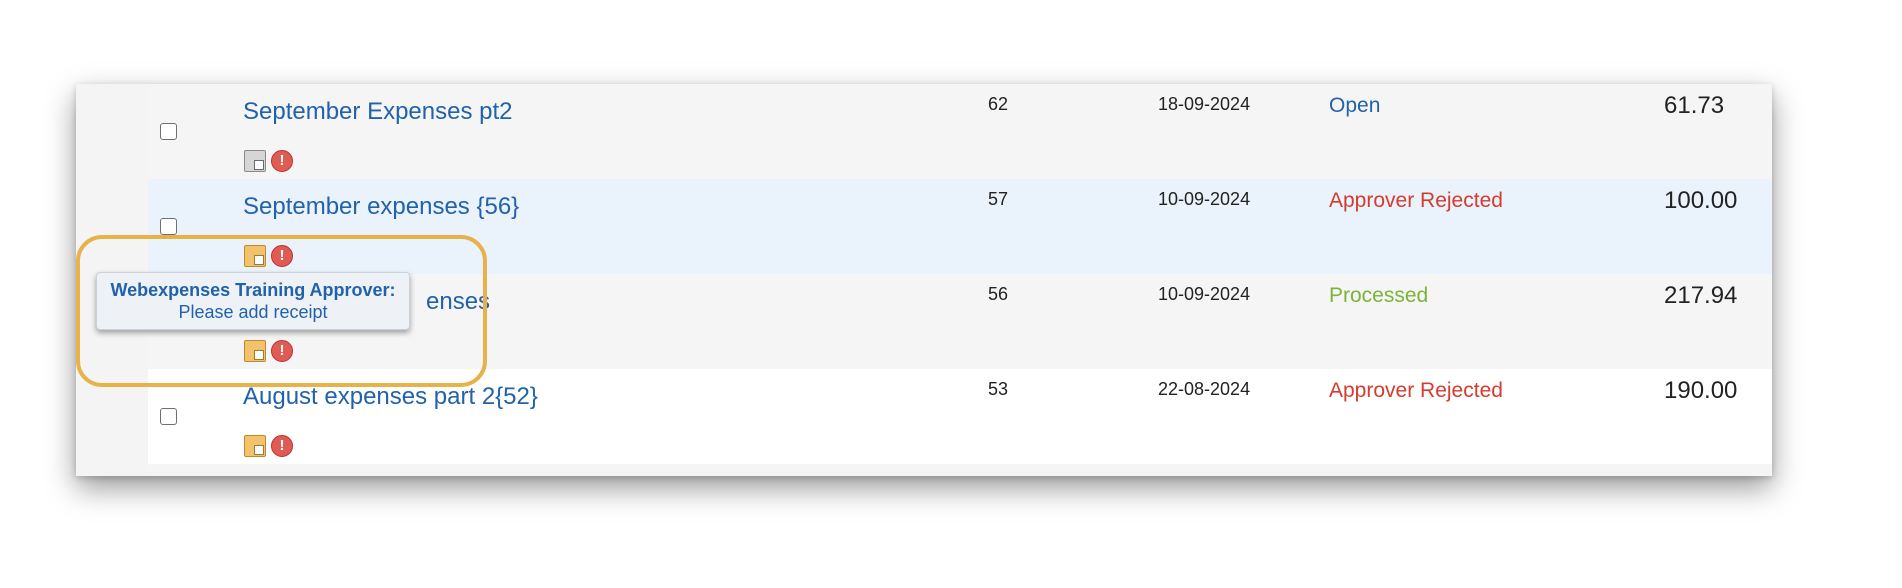  What do you see at coordinates (998, 199) in the screenshot?
I see `expense-number: 57` at bounding box center [998, 199].